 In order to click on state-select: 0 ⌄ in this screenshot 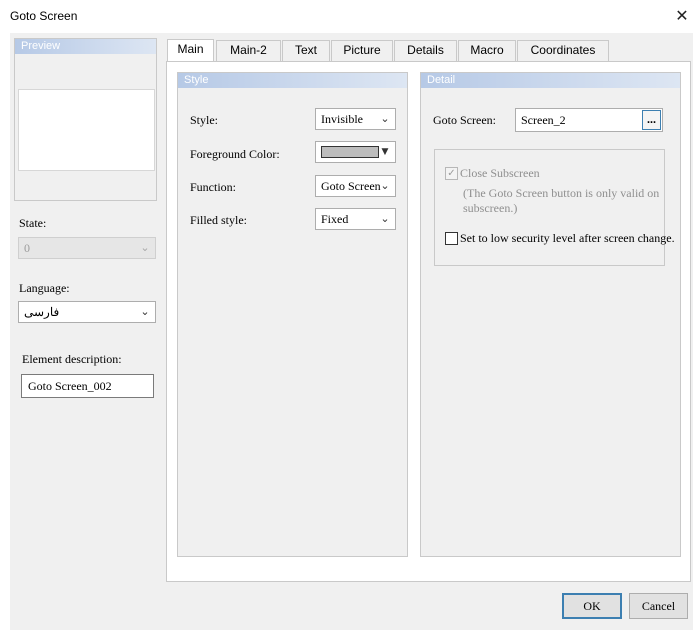, I will do `click(87, 248)`.